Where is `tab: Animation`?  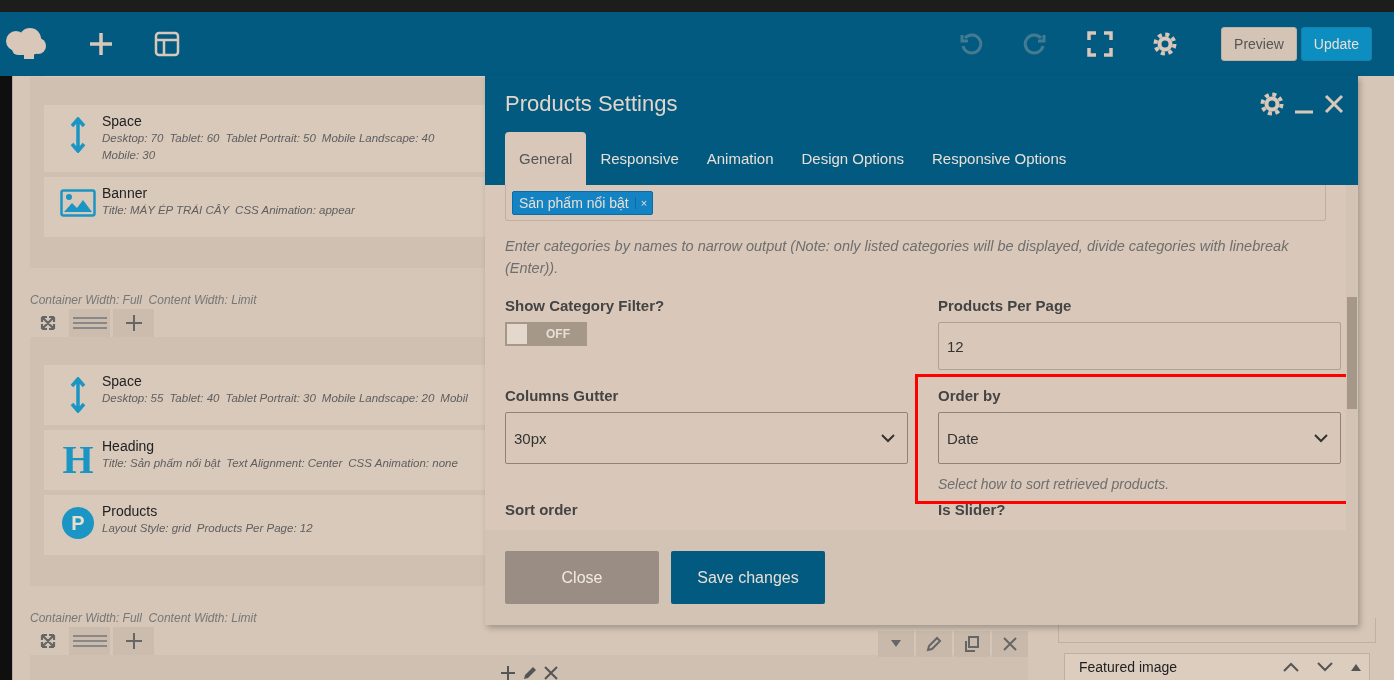 tab: Animation is located at coordinates (740, 158).